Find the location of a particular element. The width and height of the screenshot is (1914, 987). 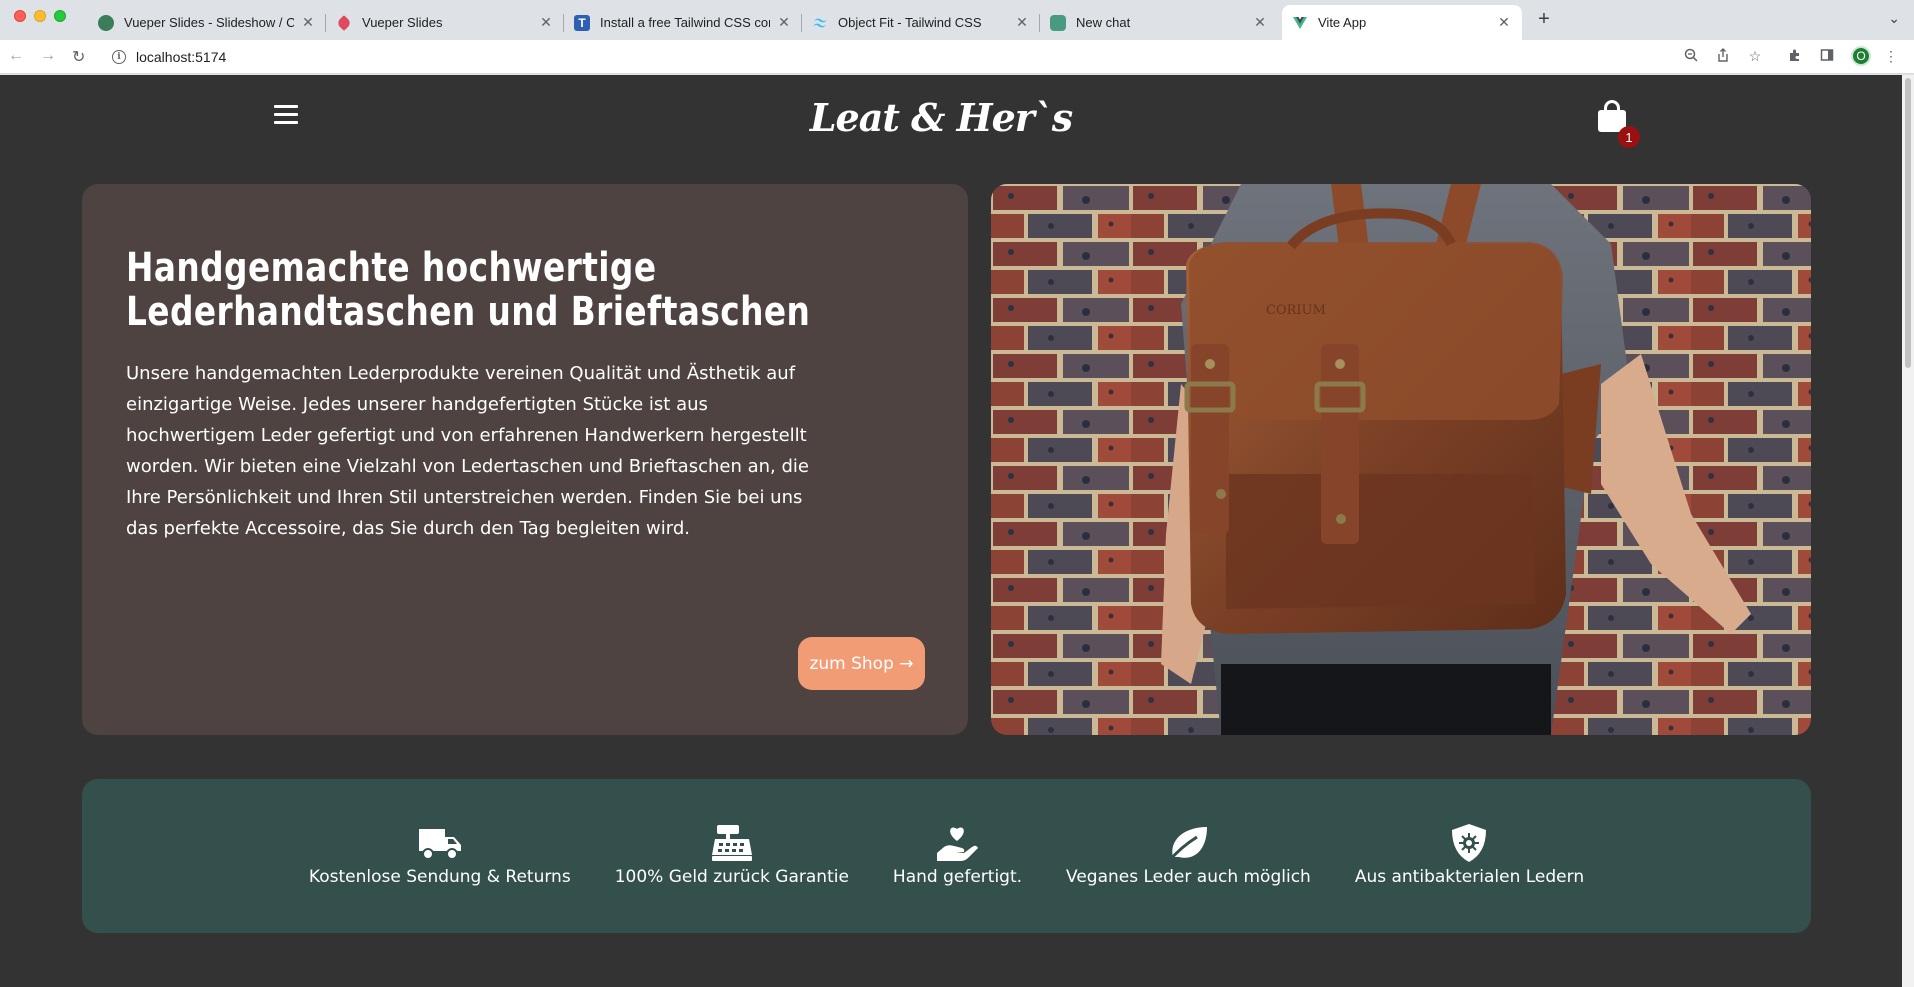

feature-item: Hand gefertigt. is located at coordinates (957, 855).